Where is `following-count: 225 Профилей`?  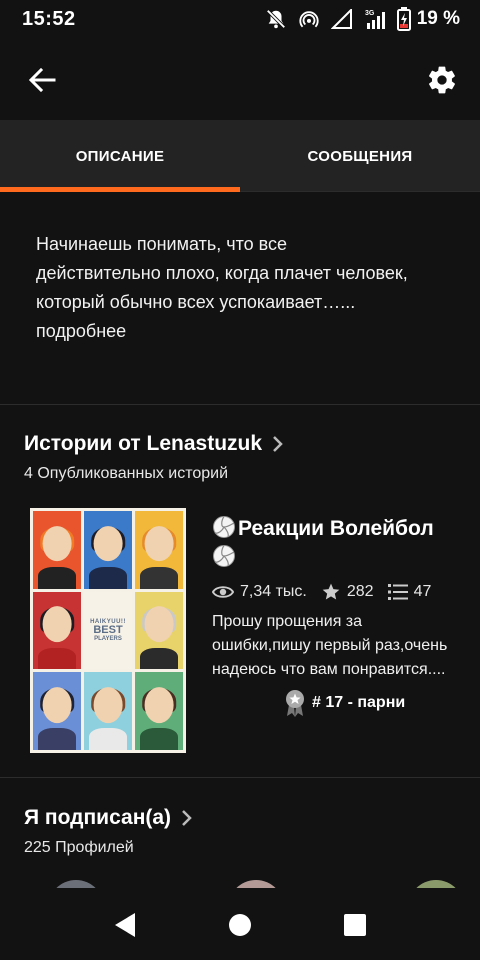 following-count: 225 Профилей is located at coordinates (79, 847).